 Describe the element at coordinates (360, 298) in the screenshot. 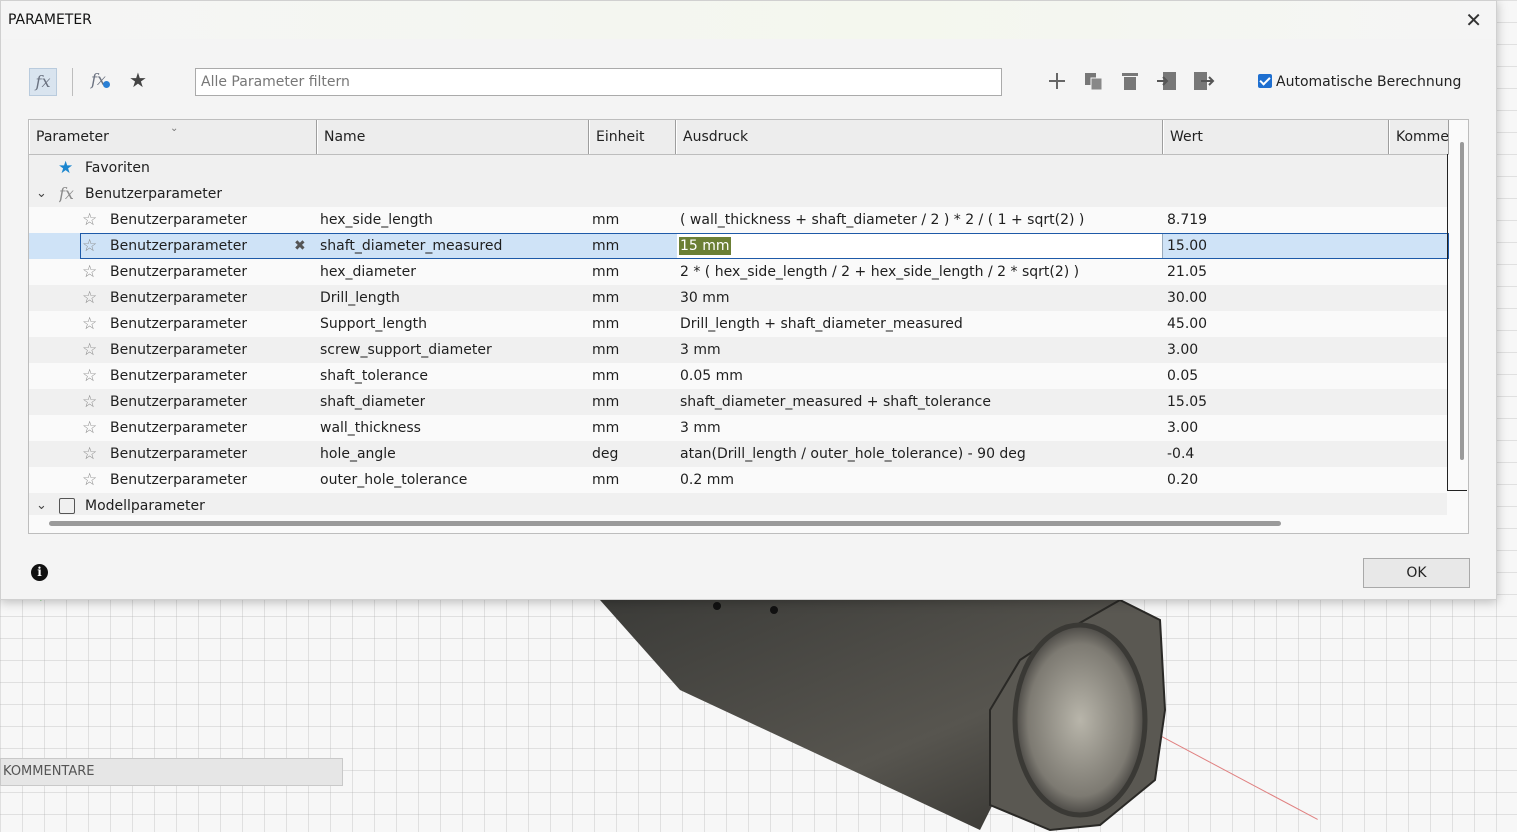

I see `param-name: Drill_length` at that location.